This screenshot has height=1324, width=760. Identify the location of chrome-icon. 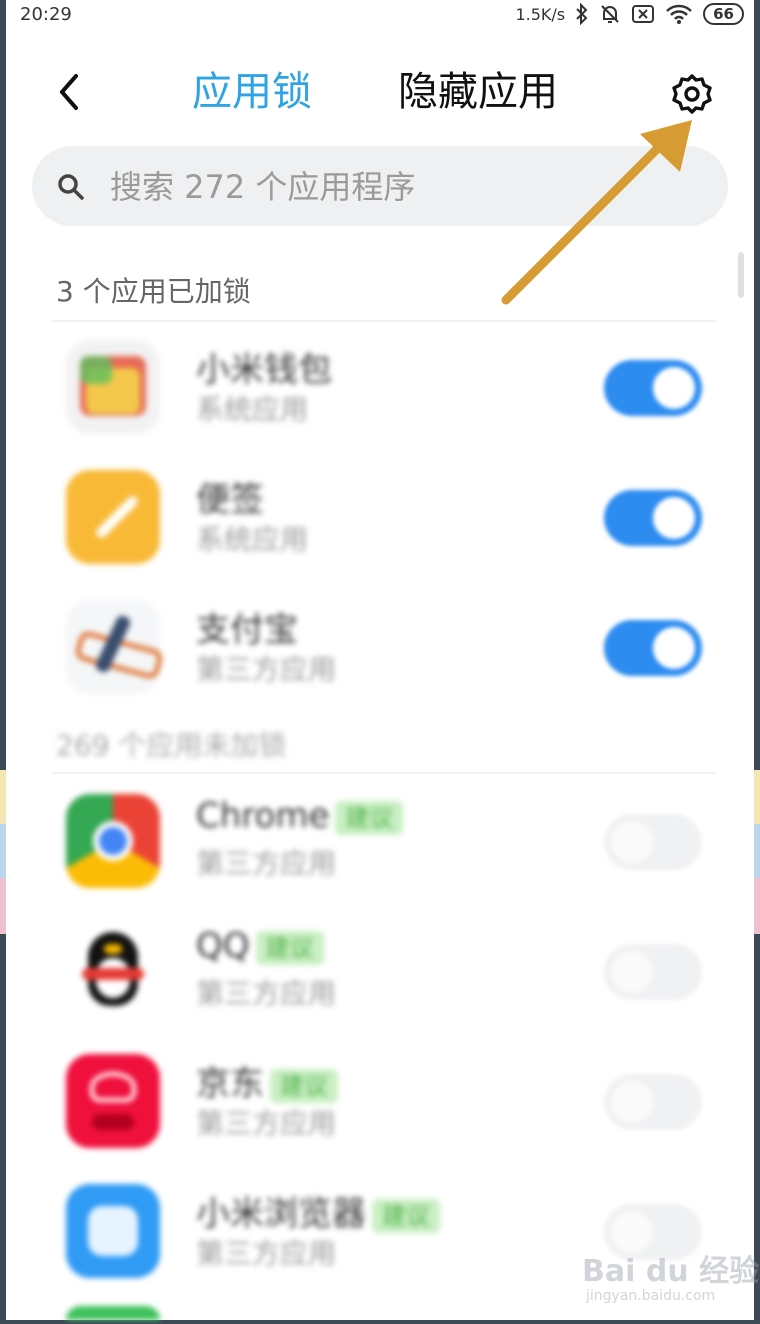
(113, 841).